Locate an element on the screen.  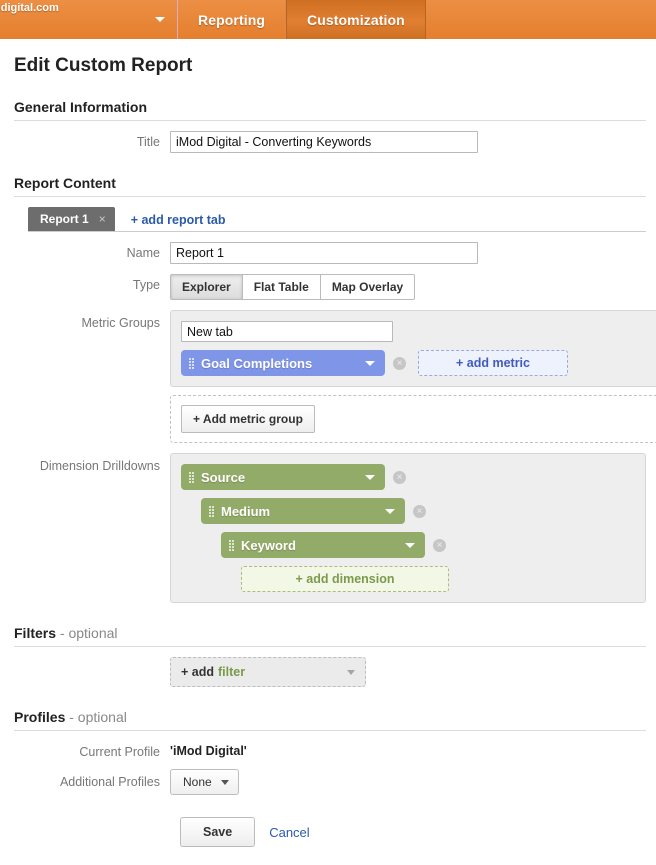
report-name-input is located at coordinates (324, 253).